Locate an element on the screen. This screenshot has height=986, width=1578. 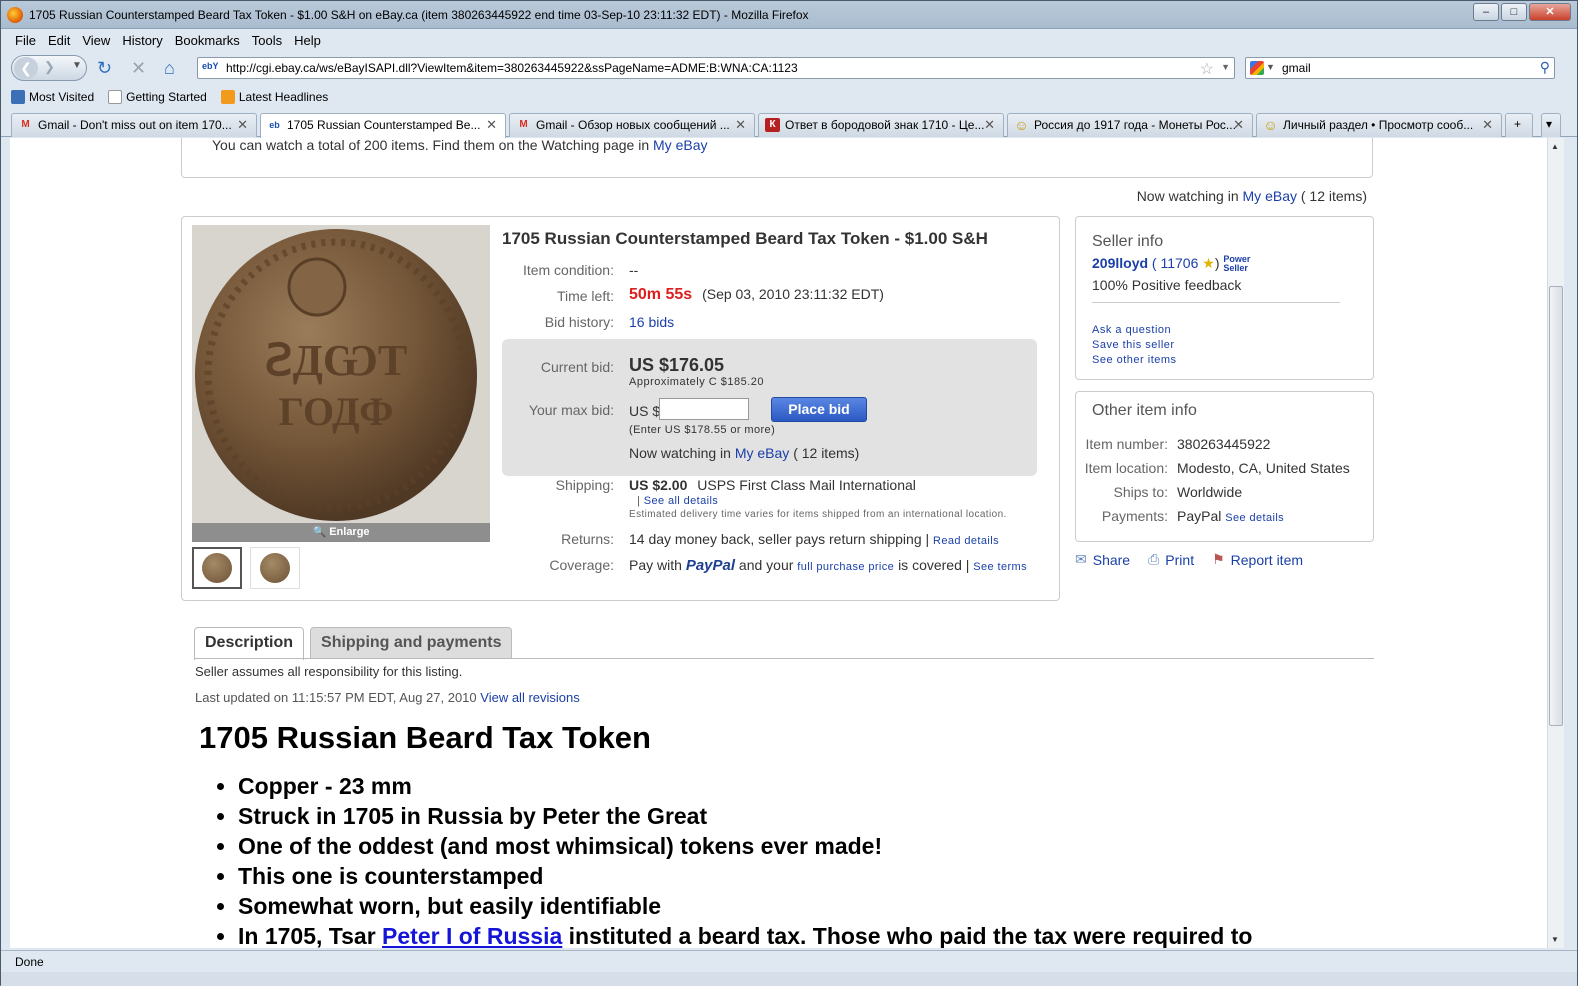
condition-label: Item condition: is located at coordinates (568, 270).